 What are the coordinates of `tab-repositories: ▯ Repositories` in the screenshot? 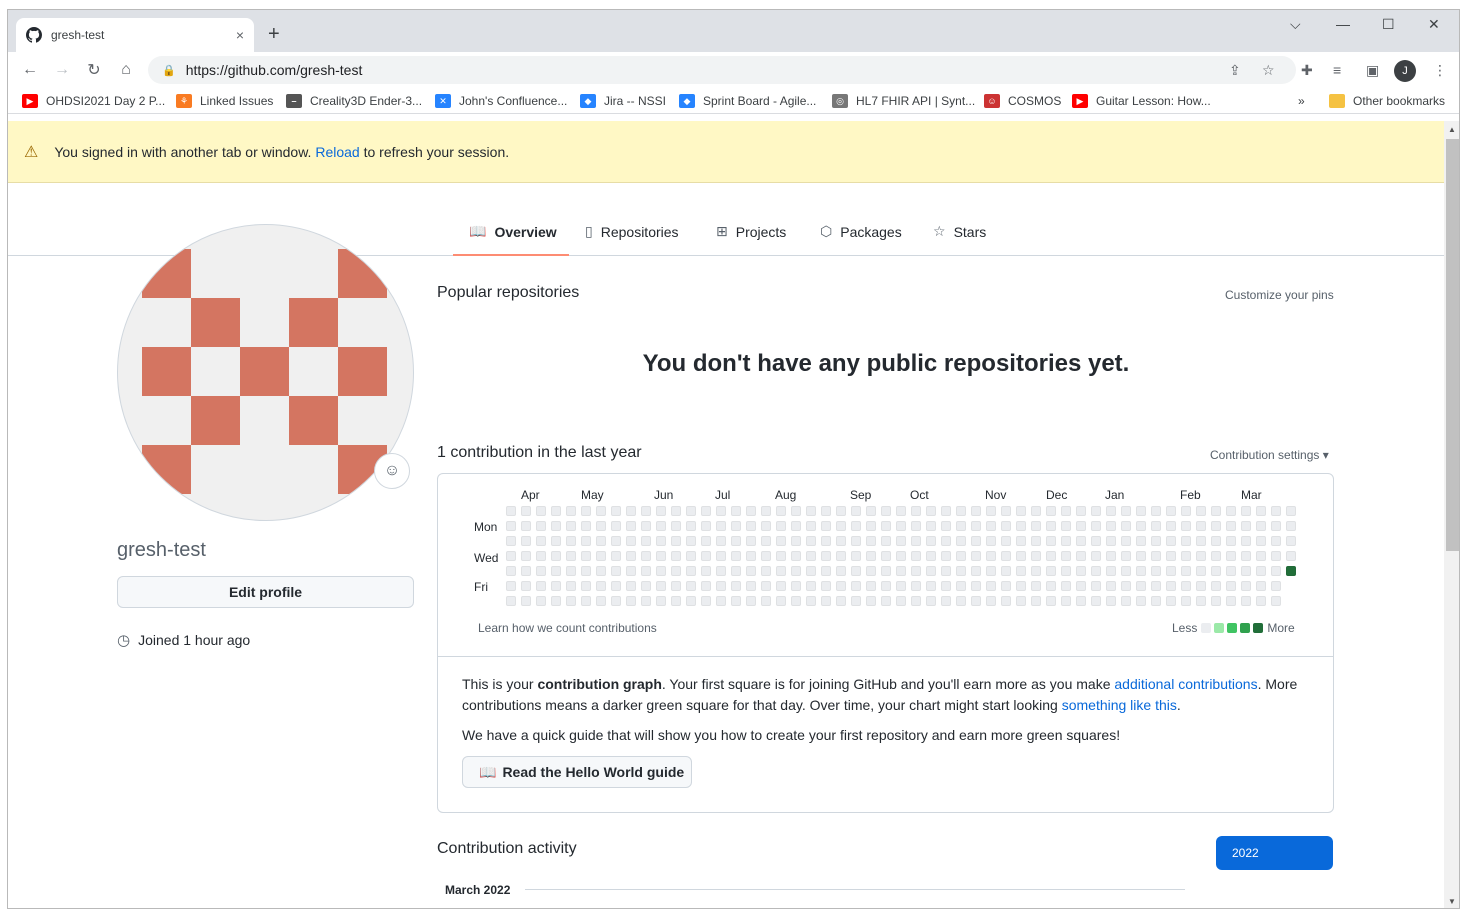 It's located at (632, 231).